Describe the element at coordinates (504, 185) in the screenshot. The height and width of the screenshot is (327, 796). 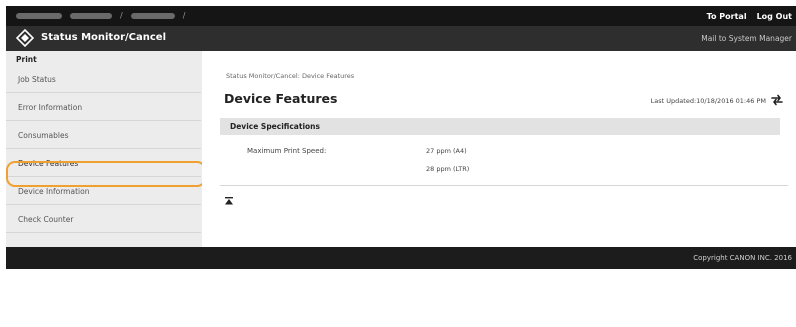
I see `divider` at that location.